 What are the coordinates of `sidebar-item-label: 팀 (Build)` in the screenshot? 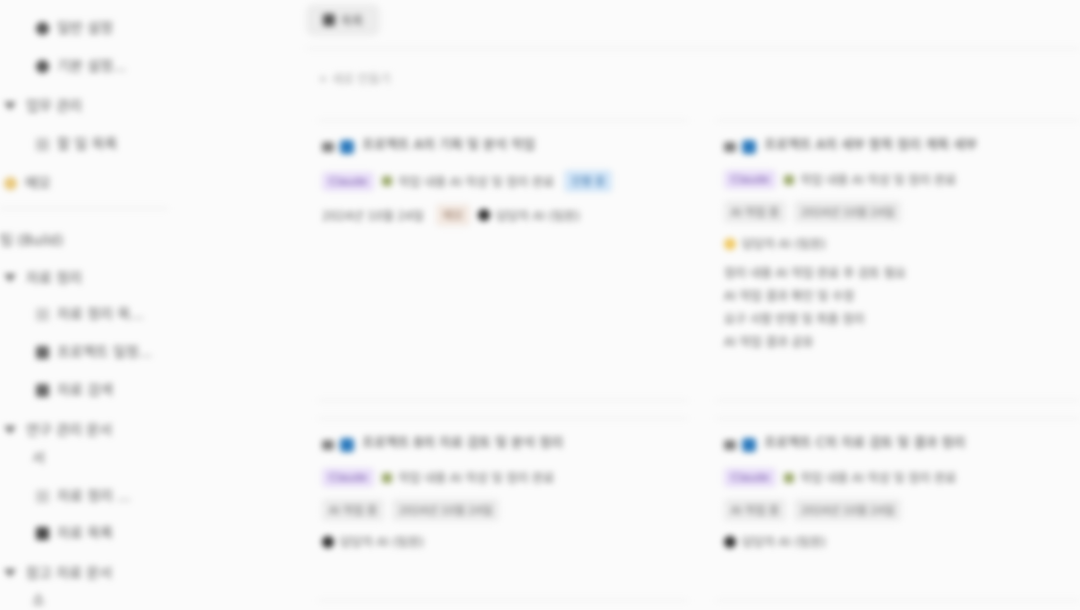 It's located at (32, 241).